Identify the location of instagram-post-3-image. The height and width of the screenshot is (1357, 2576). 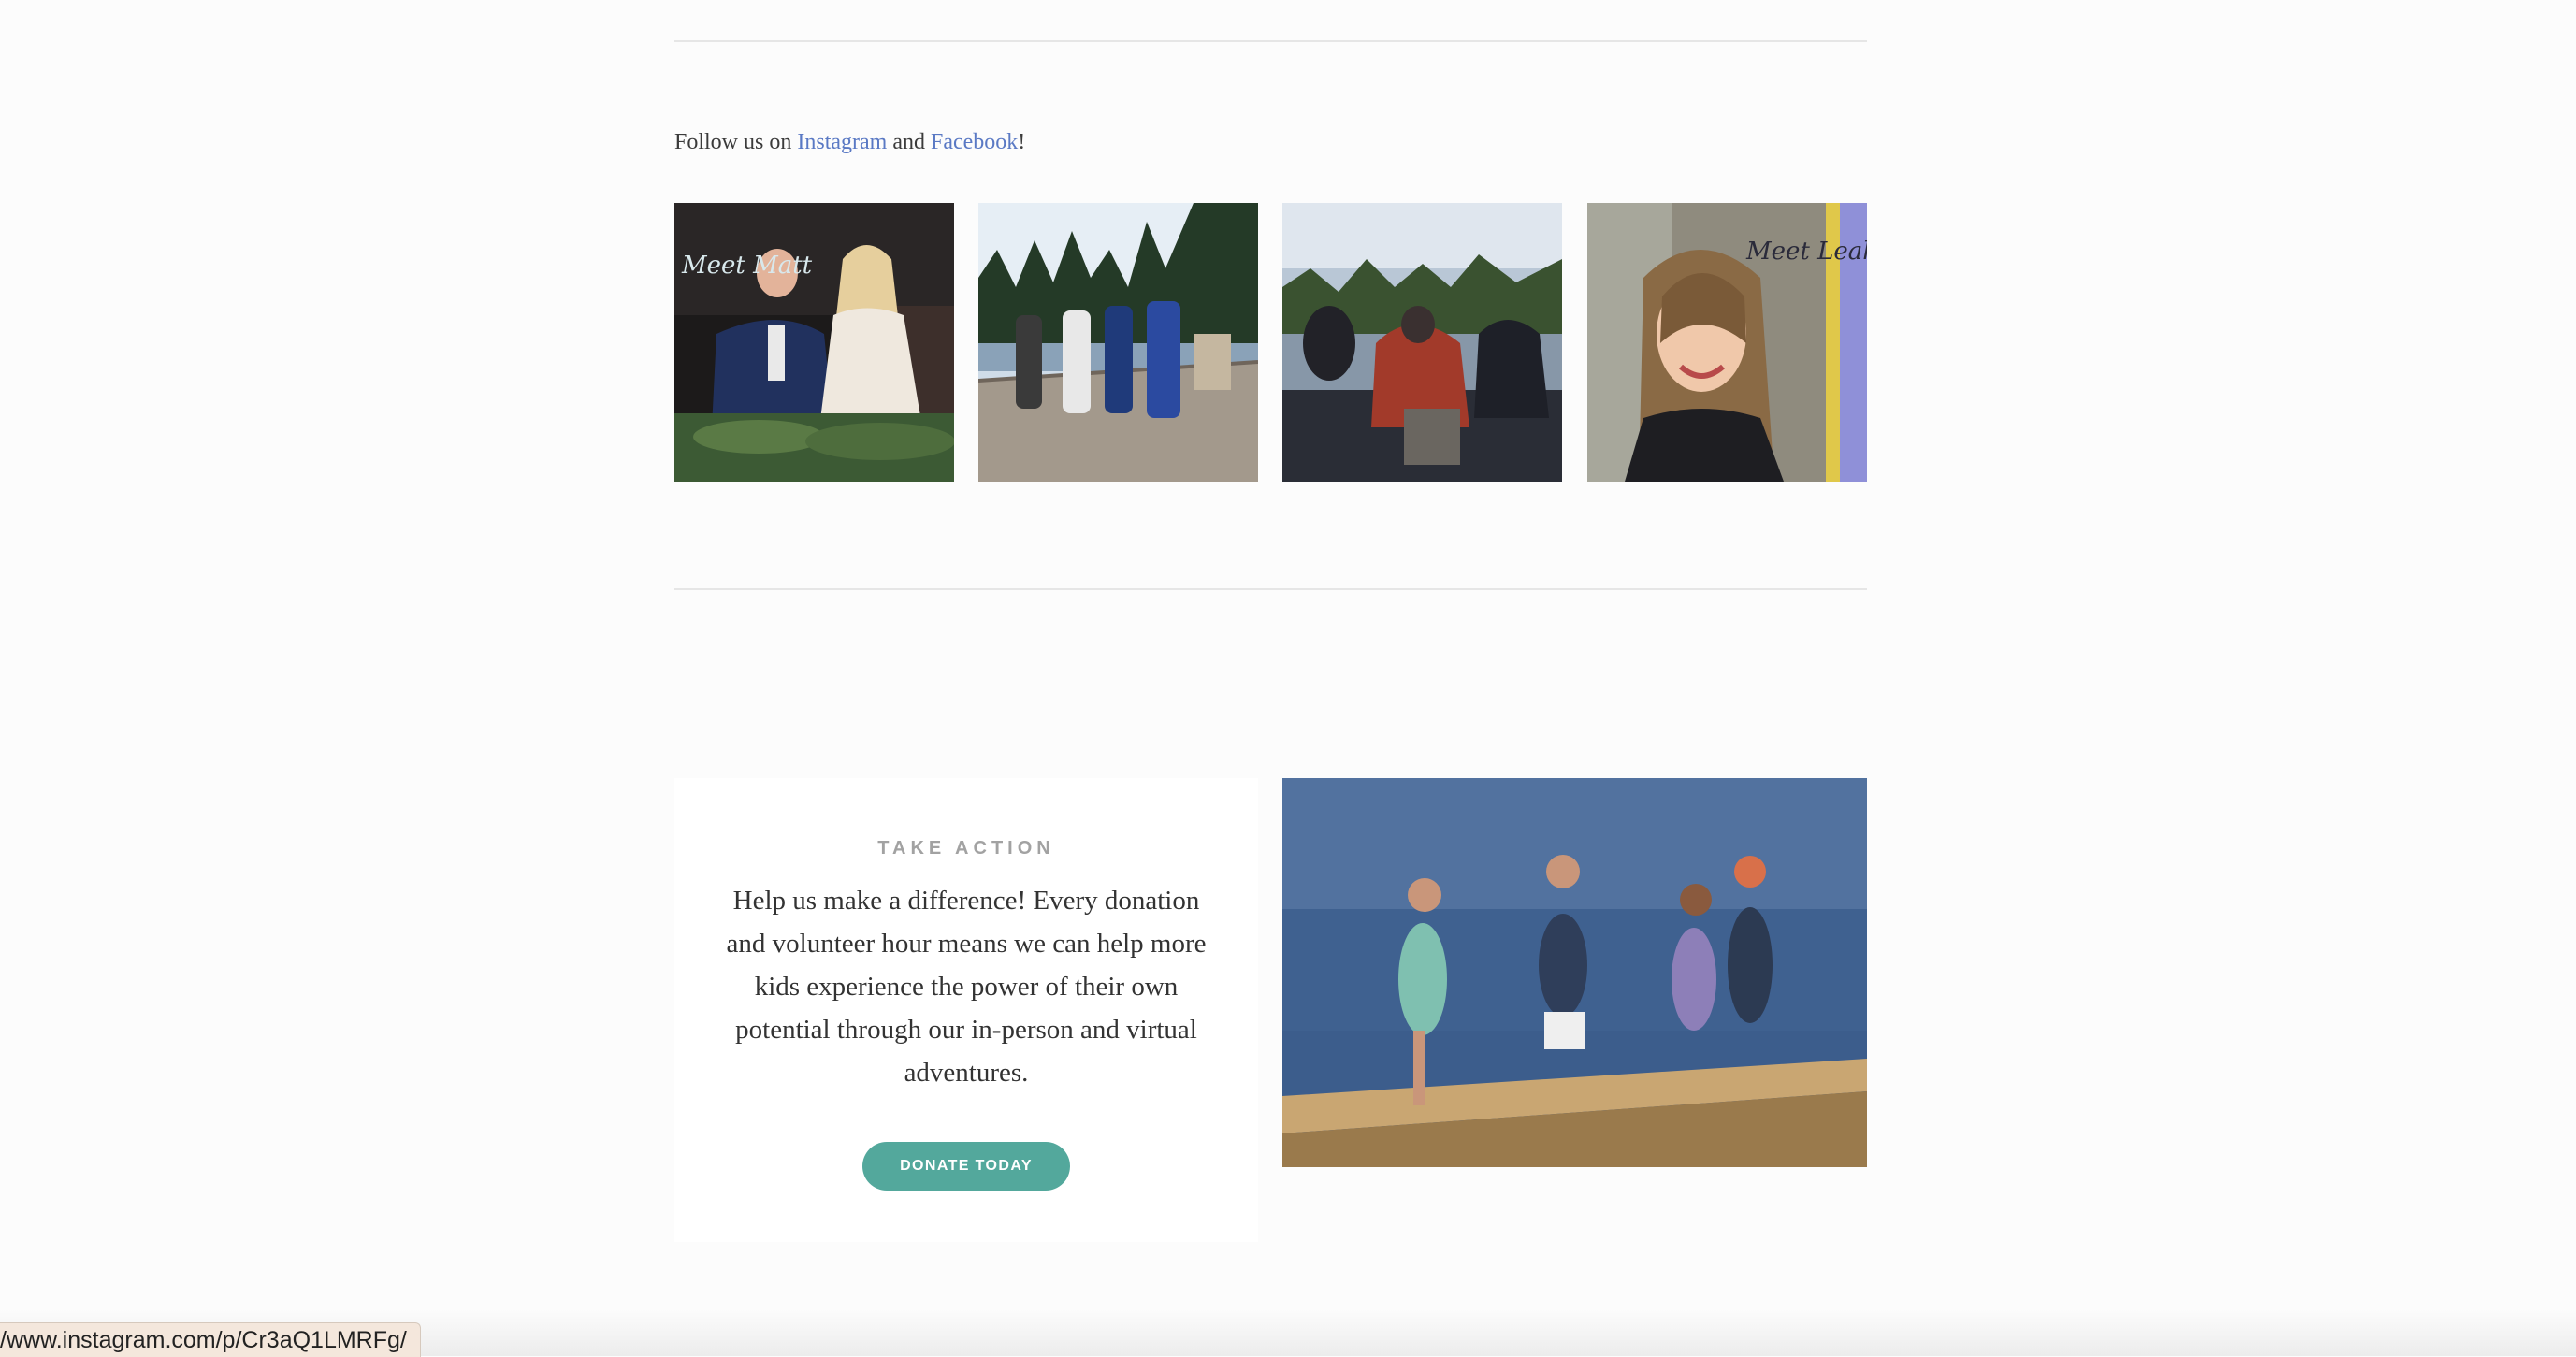
(1422, 342).